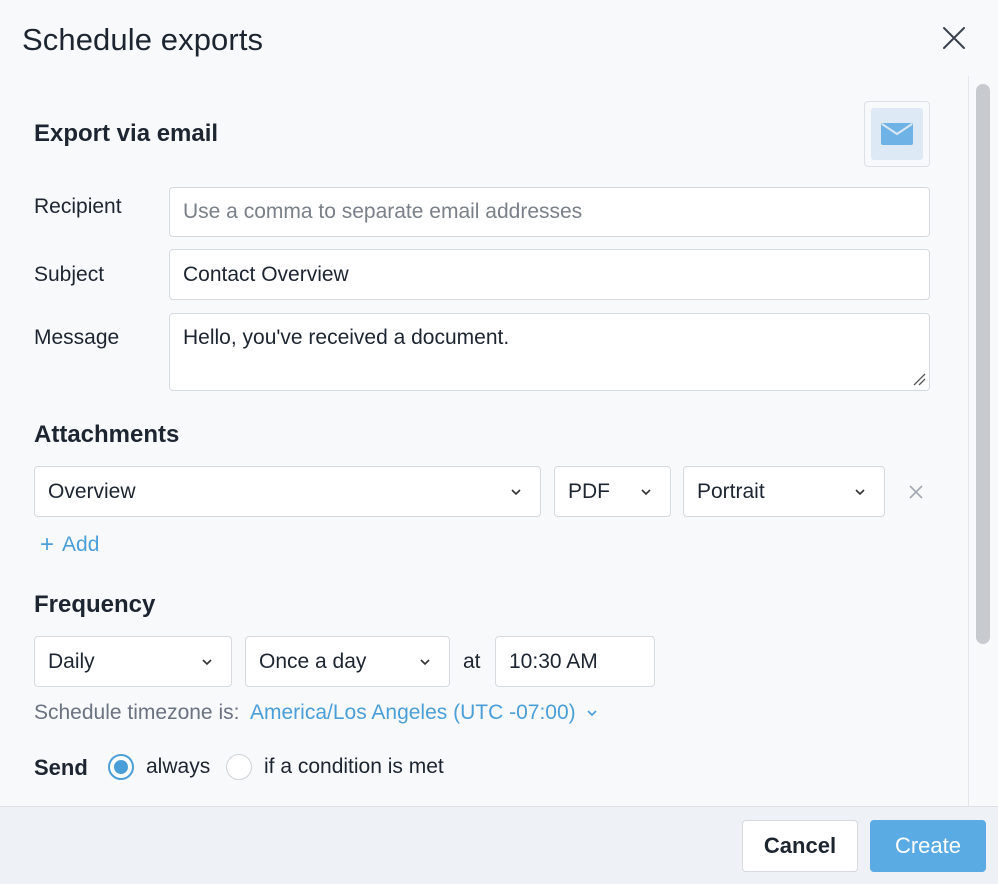 The height and width of the screenshot is (884, 998). What do you see at coordinates (954, 38) in the screenshot?
I see `close-icon` at bounding box center [954, 38].